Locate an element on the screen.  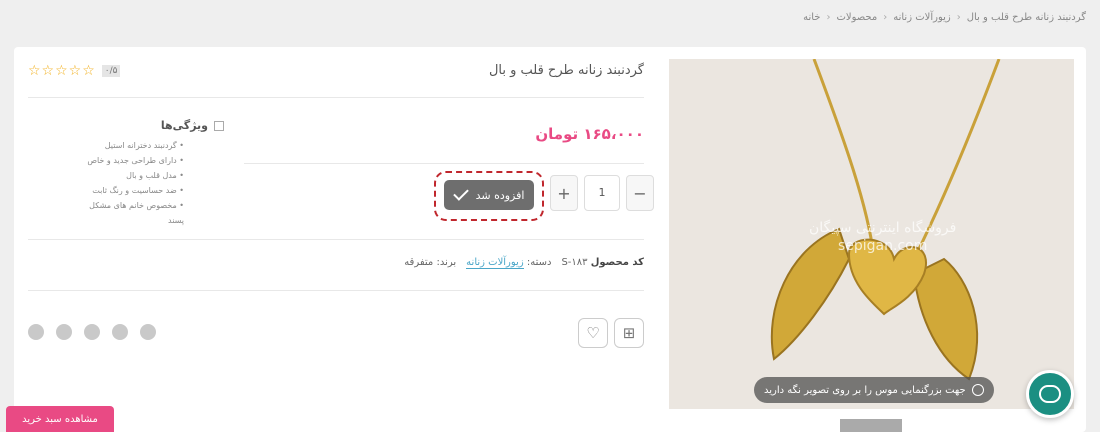
quantity-value: 1 is located at coordinates (602, 192).